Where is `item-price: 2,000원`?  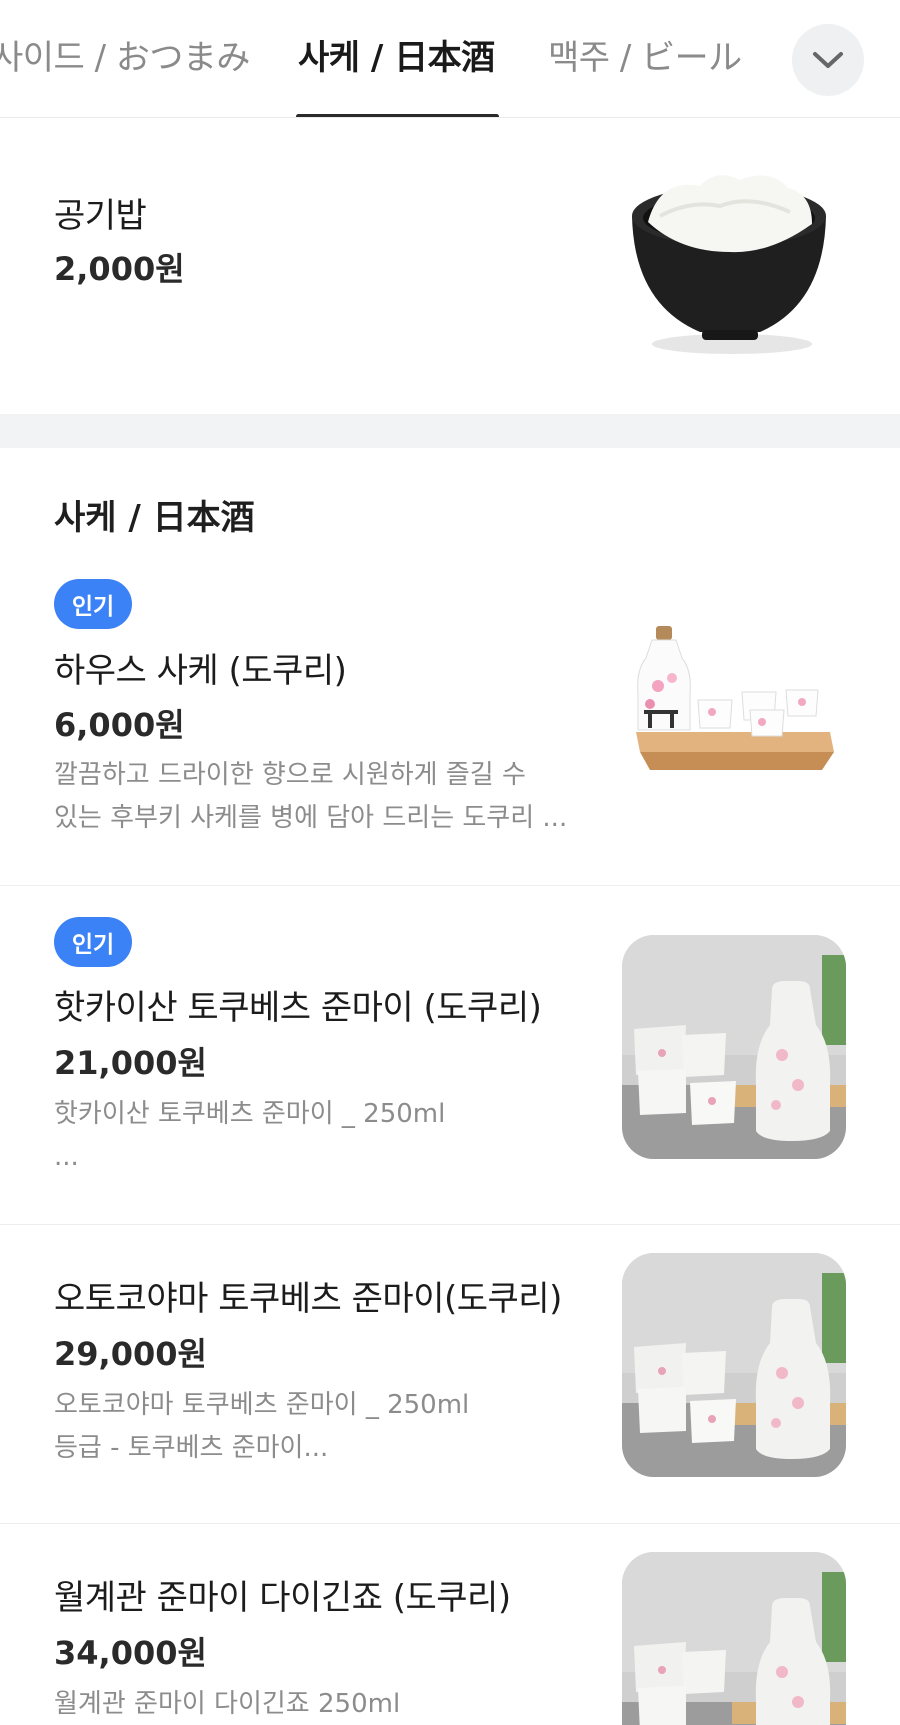
item-price: 2,000원 is located at coordinates (119, 269).